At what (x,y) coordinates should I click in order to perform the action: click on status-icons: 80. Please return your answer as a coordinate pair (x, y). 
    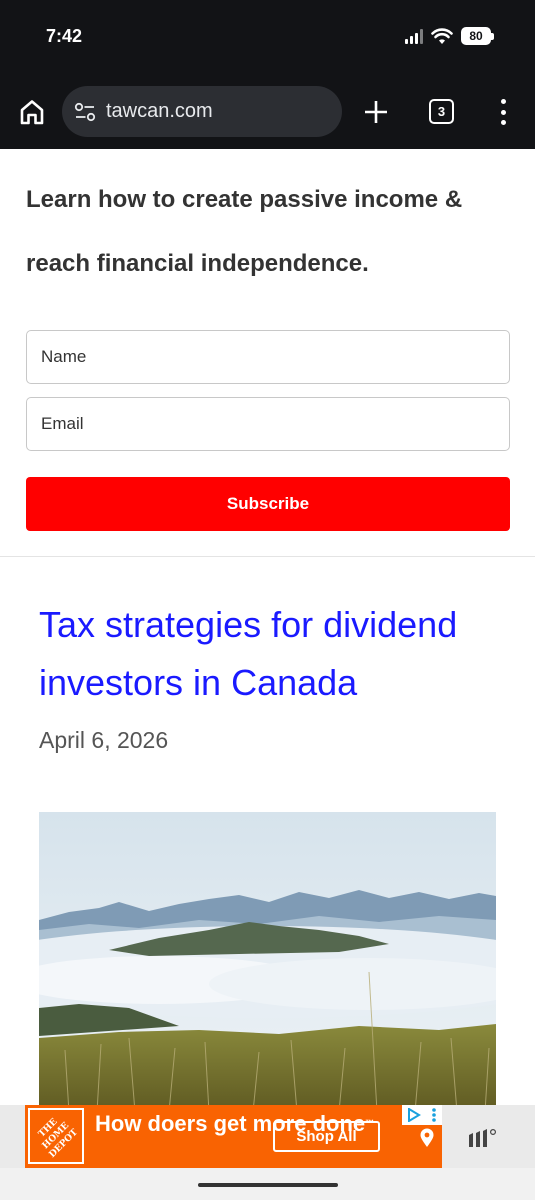
    Looking at the image, I should click on (449, 36).